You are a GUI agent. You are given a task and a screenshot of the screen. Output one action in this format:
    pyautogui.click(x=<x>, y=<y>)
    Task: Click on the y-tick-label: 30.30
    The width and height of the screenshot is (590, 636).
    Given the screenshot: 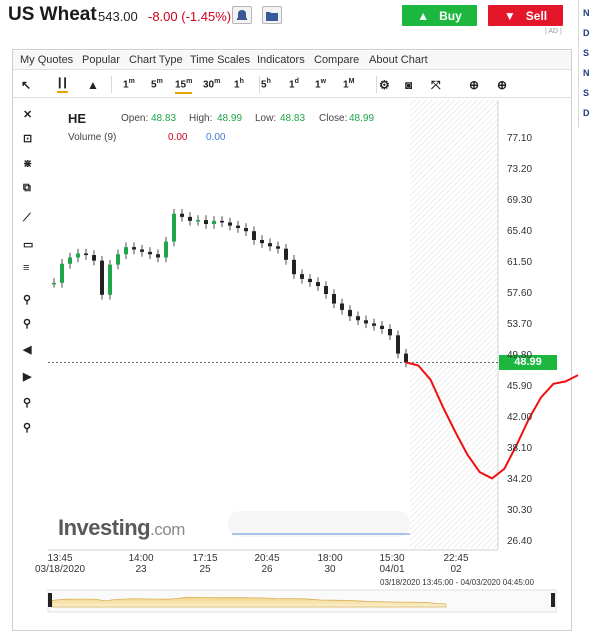 What is the action you would take?
    pyautogui.click(x=520, y=510)
    